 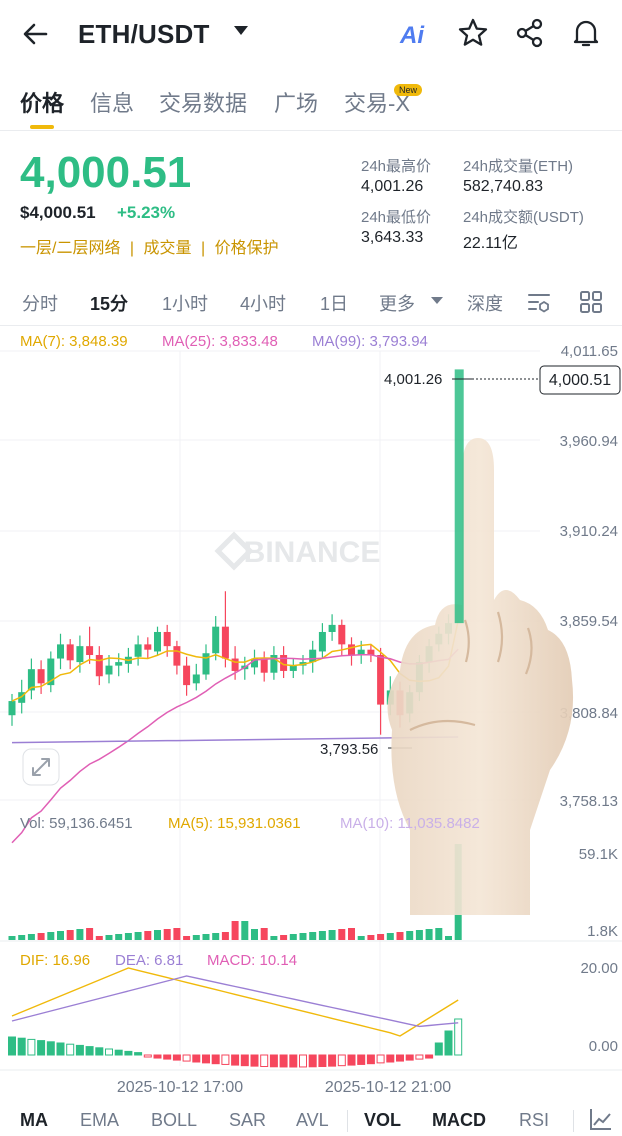 What do you see at coordinates (55, 960) in the screenshot?
I see `dif-legend: DIF: 16.96` at bounding box center [55, 960].